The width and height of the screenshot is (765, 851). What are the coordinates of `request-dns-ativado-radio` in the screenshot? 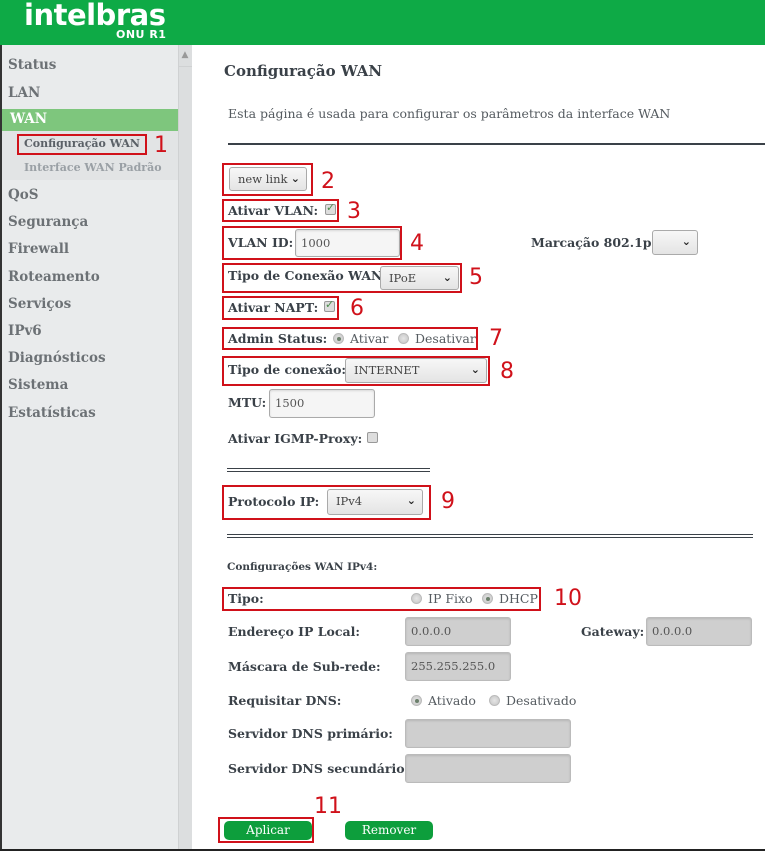 It's located at (416, 700).